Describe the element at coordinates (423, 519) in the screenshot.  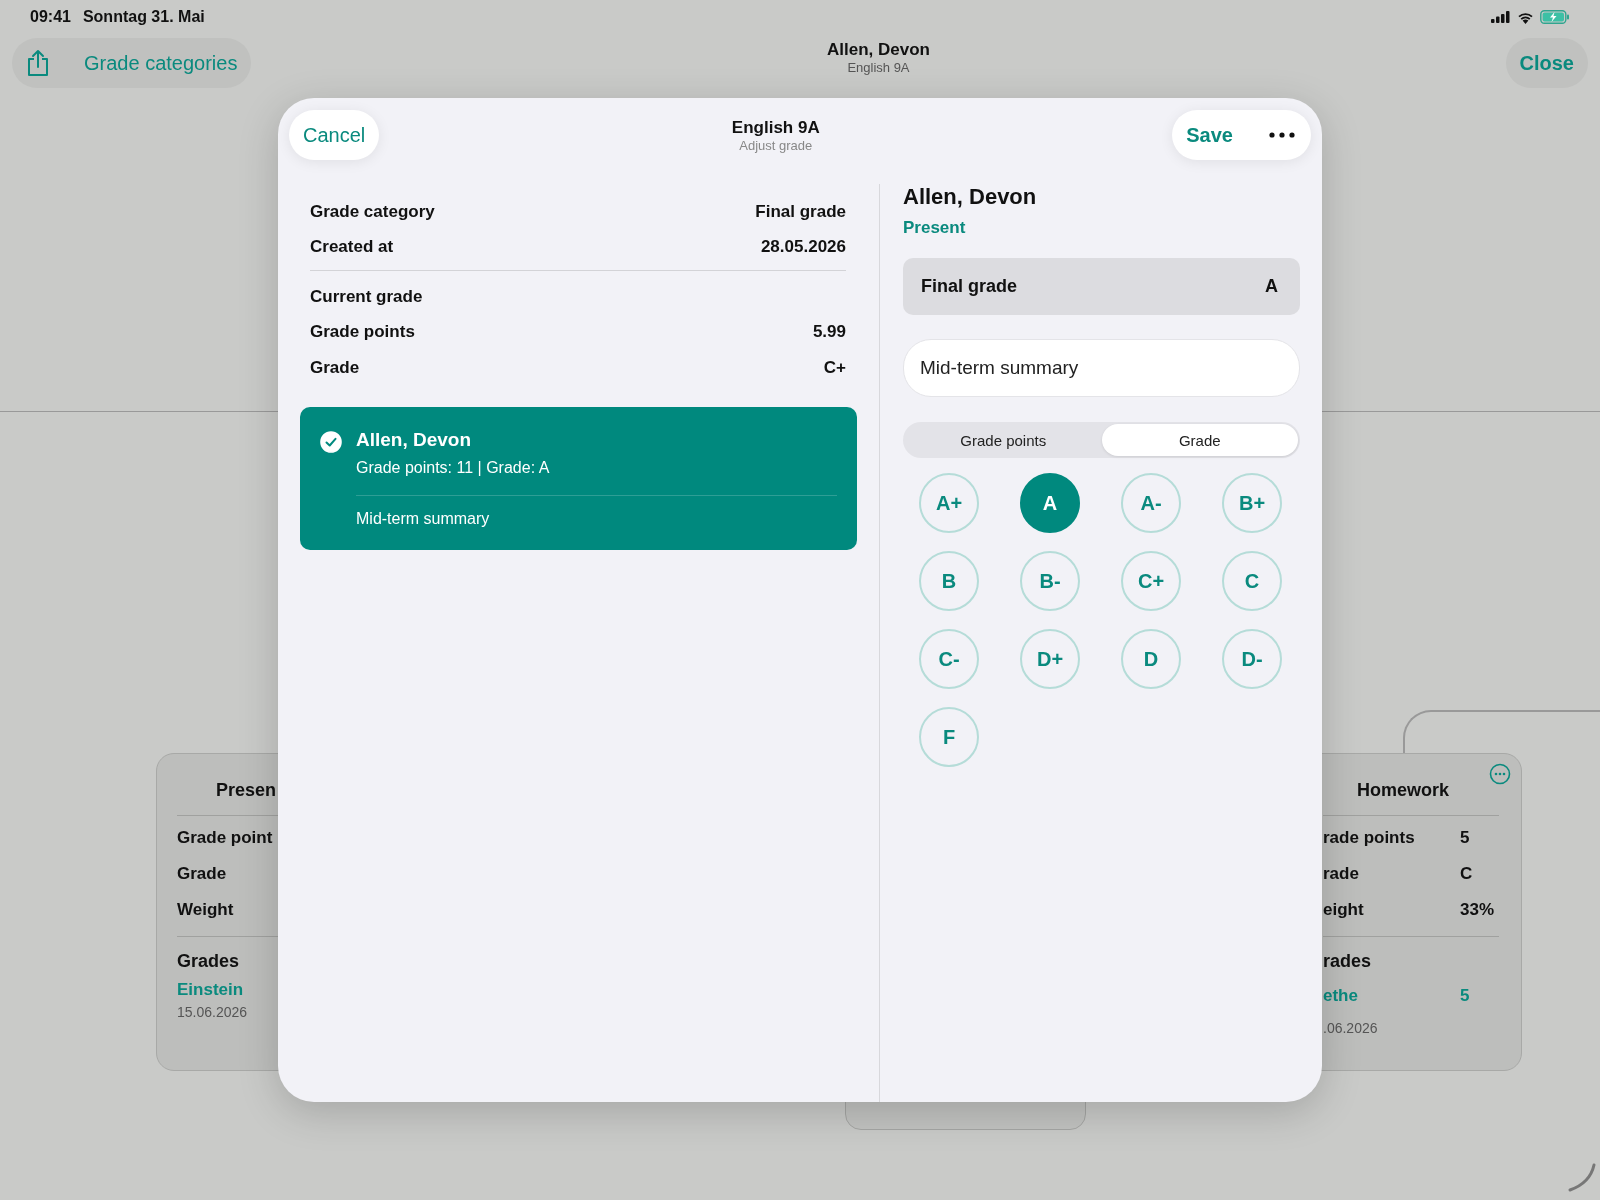
I see `grade-note: Mid-term summary` at that location.